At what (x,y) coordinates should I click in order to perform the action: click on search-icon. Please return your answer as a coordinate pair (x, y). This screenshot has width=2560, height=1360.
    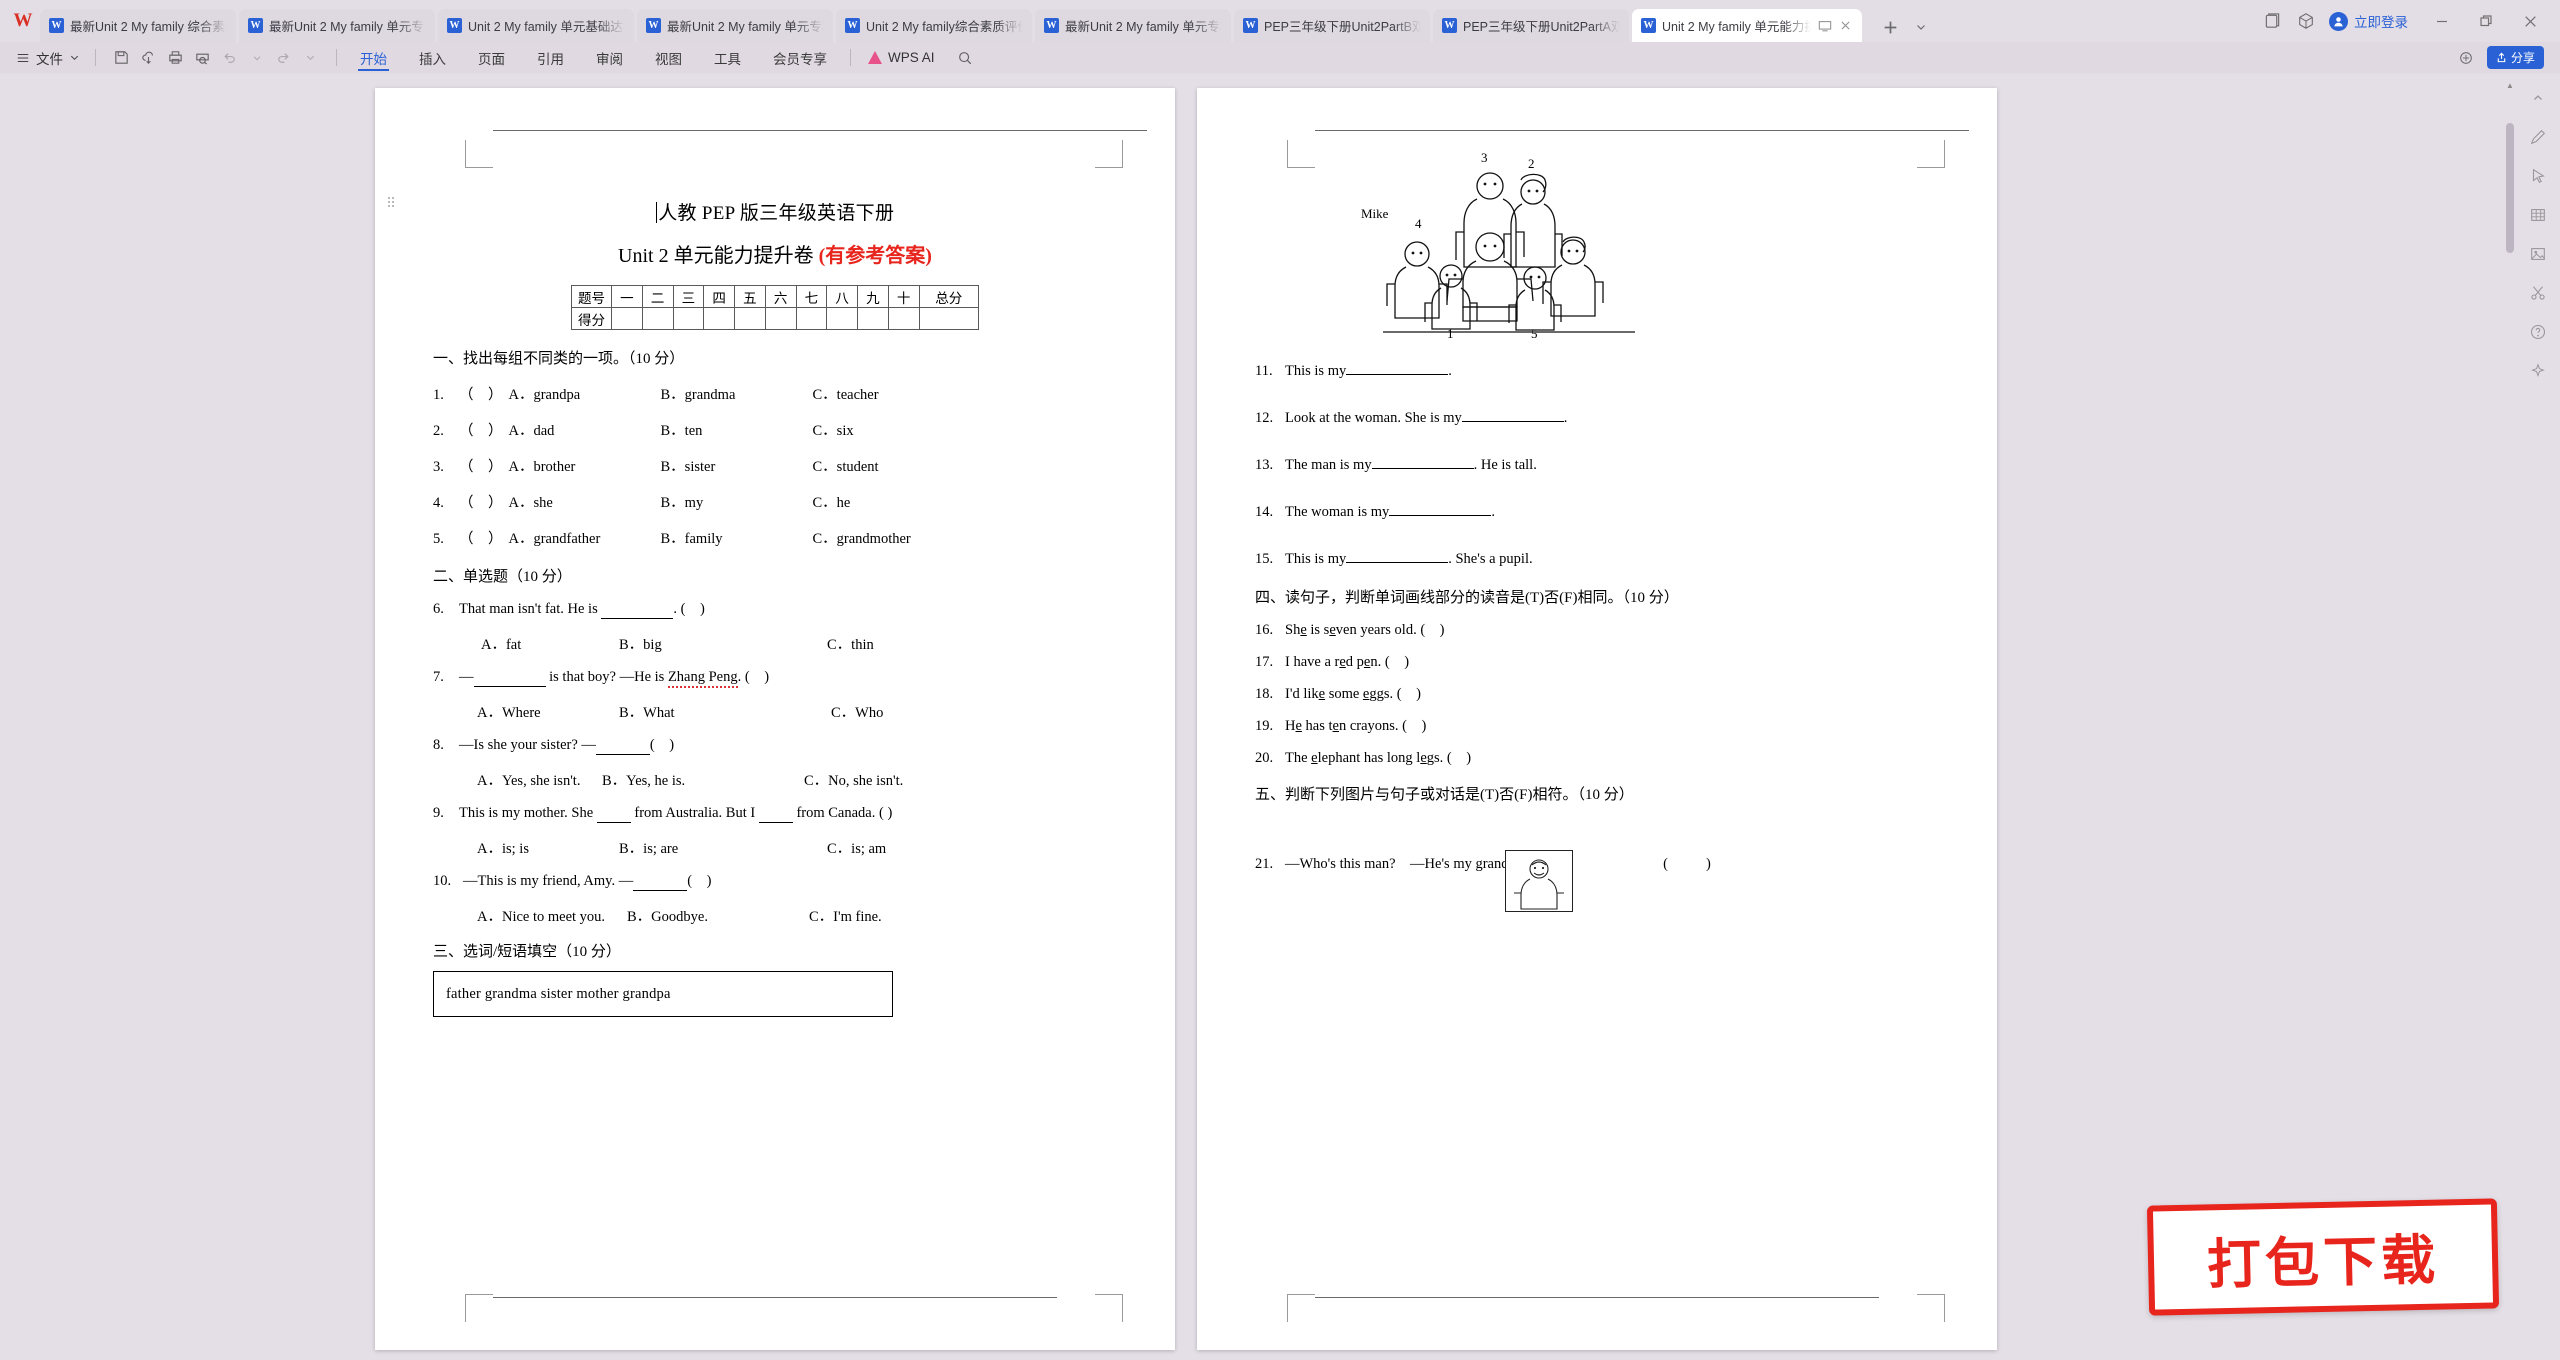
    Looking at the image, I should click on (965, 57).